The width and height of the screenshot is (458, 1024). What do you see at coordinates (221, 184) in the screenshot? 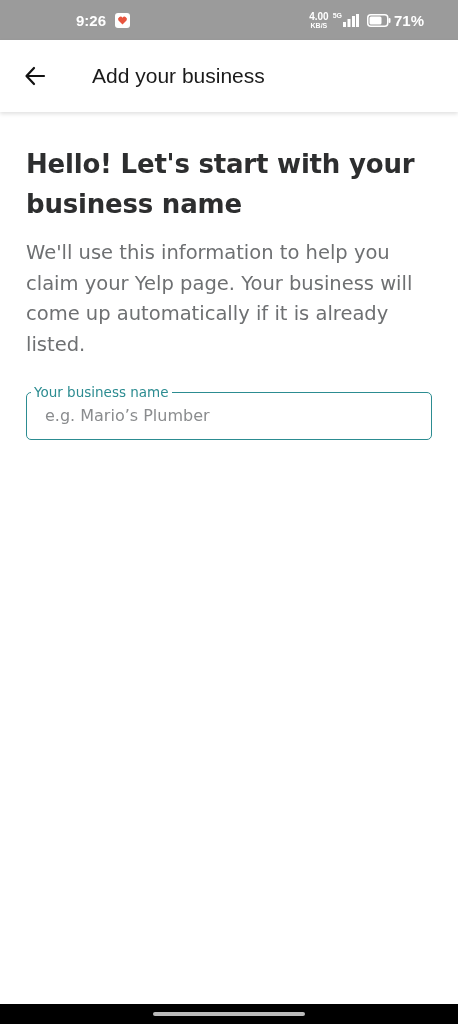
I see `heading: Hello! Let's start with your business name` at bounding box center [221, 184].